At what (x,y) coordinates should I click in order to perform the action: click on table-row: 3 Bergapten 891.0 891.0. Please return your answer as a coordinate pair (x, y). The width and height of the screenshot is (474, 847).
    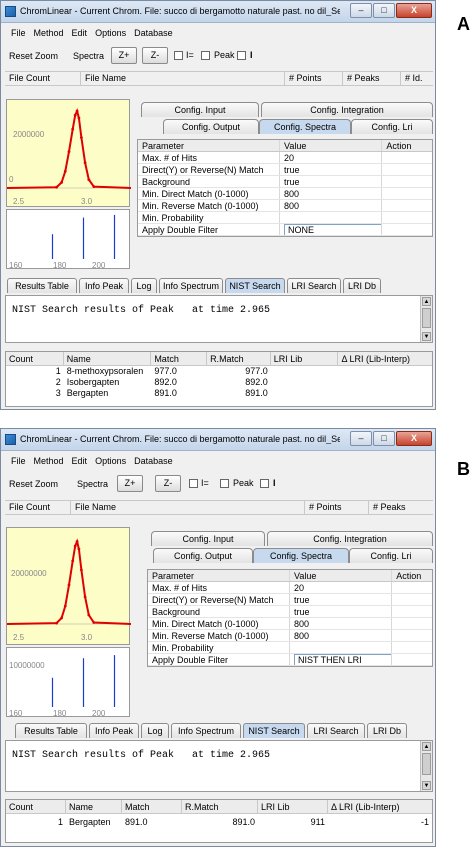
    Looking at the image, I should click on (219, 393).